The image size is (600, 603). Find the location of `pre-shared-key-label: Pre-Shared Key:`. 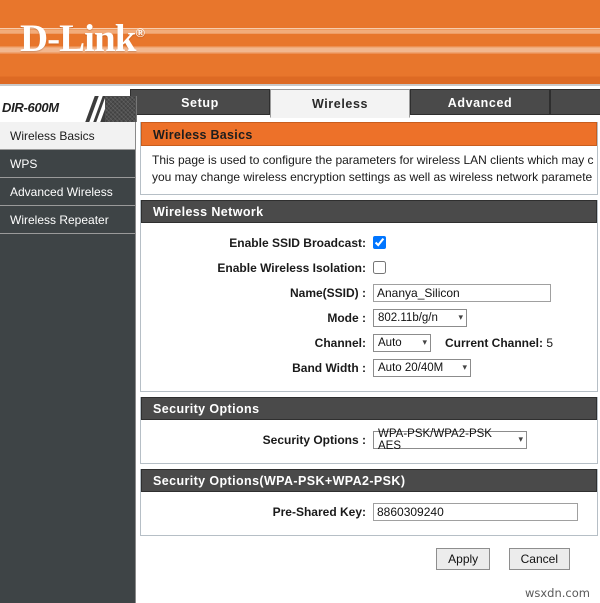

pre-shared-key-label: Pre-Shared Key: is located at coordinates (319, 511).